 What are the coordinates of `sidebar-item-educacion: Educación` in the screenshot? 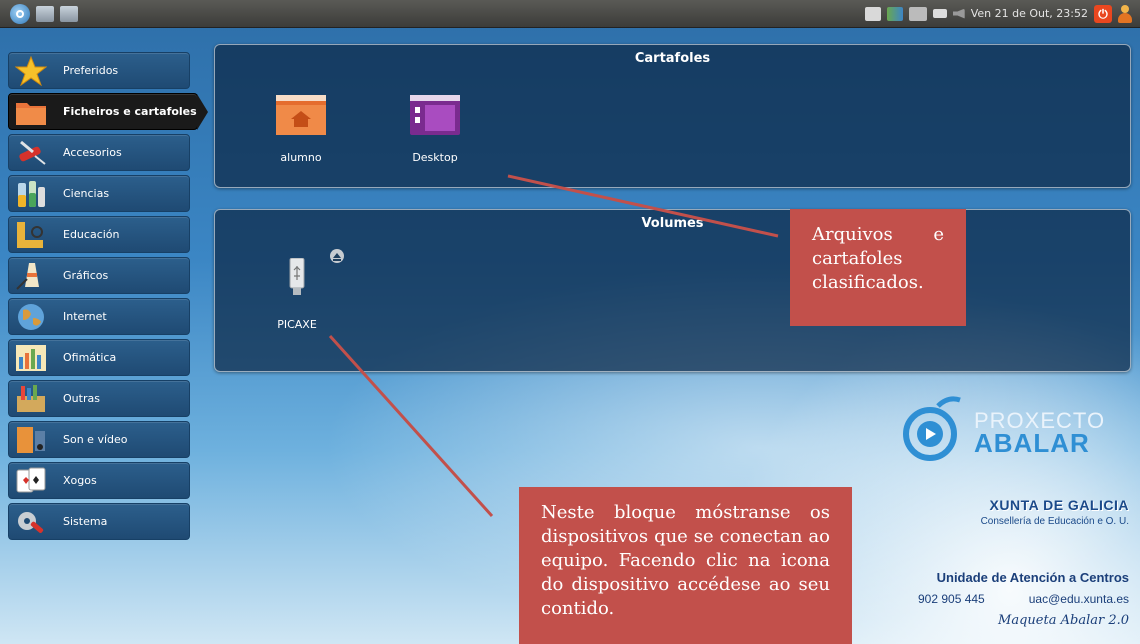 It's located at (99, 234).